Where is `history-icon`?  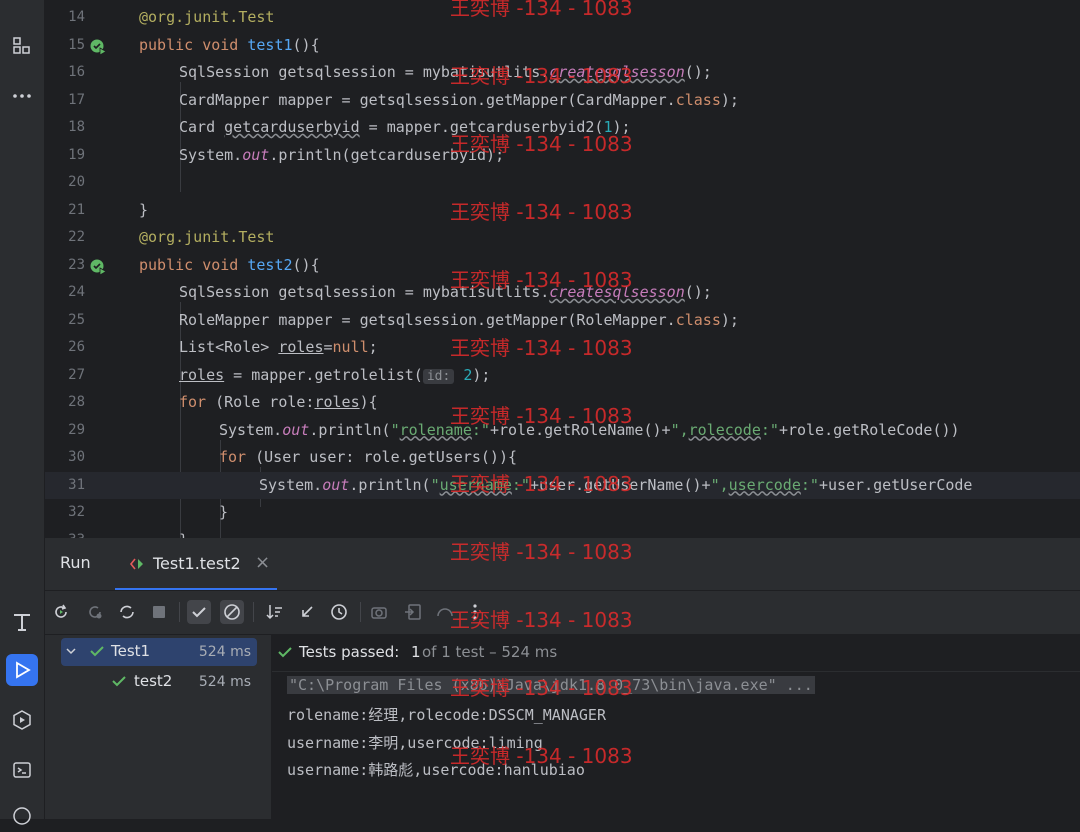 history-icon is located at coordinates (339, 612).